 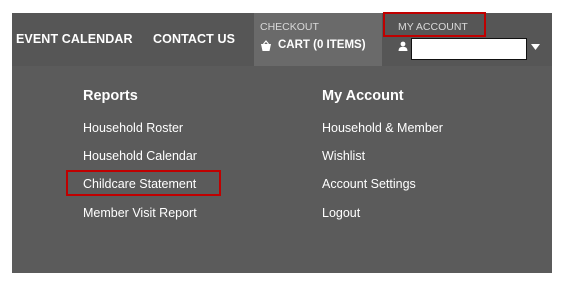 I want to click on menu-wishlist: Wishlist, so click(x=343, y=156).